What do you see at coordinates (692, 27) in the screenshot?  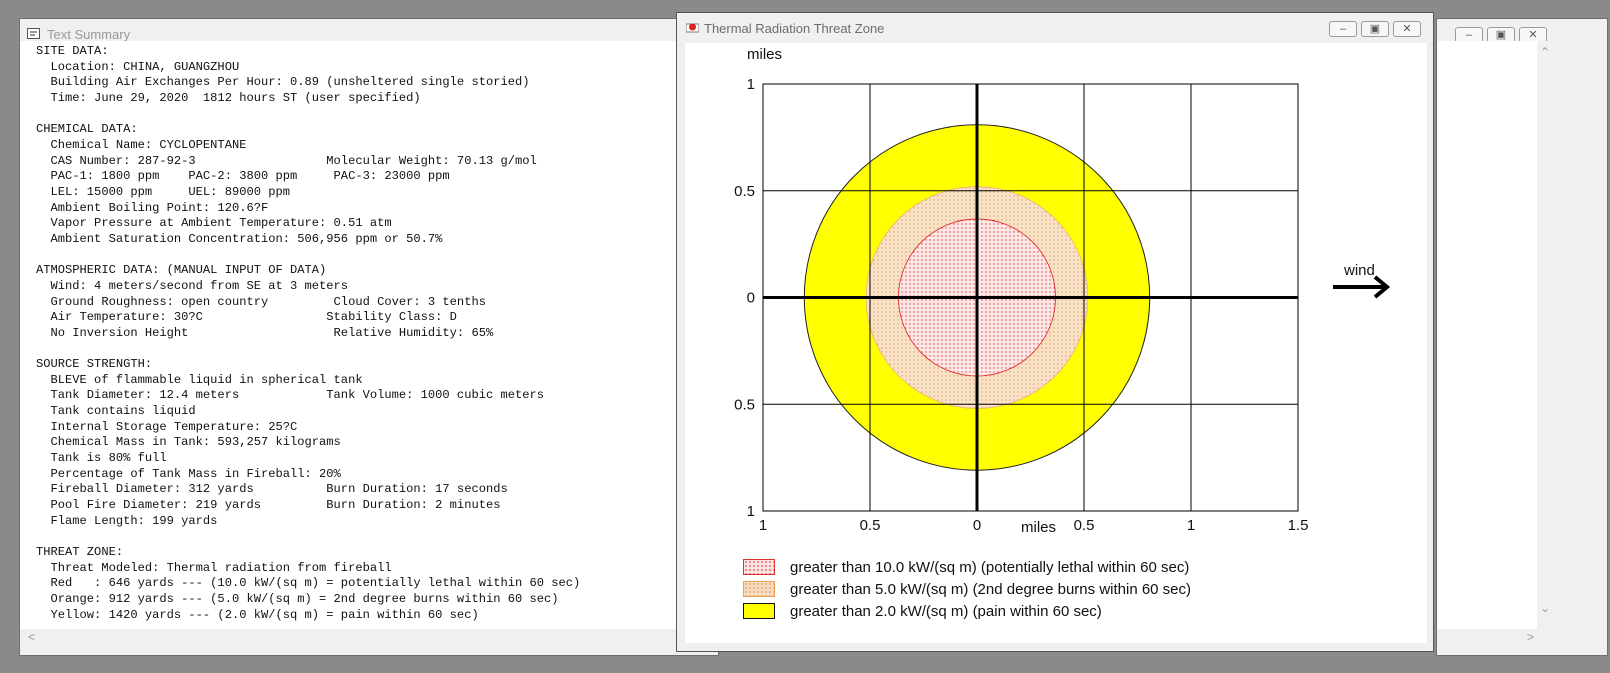 I see `aloha-app-icon` at bounding box center [692, 27].